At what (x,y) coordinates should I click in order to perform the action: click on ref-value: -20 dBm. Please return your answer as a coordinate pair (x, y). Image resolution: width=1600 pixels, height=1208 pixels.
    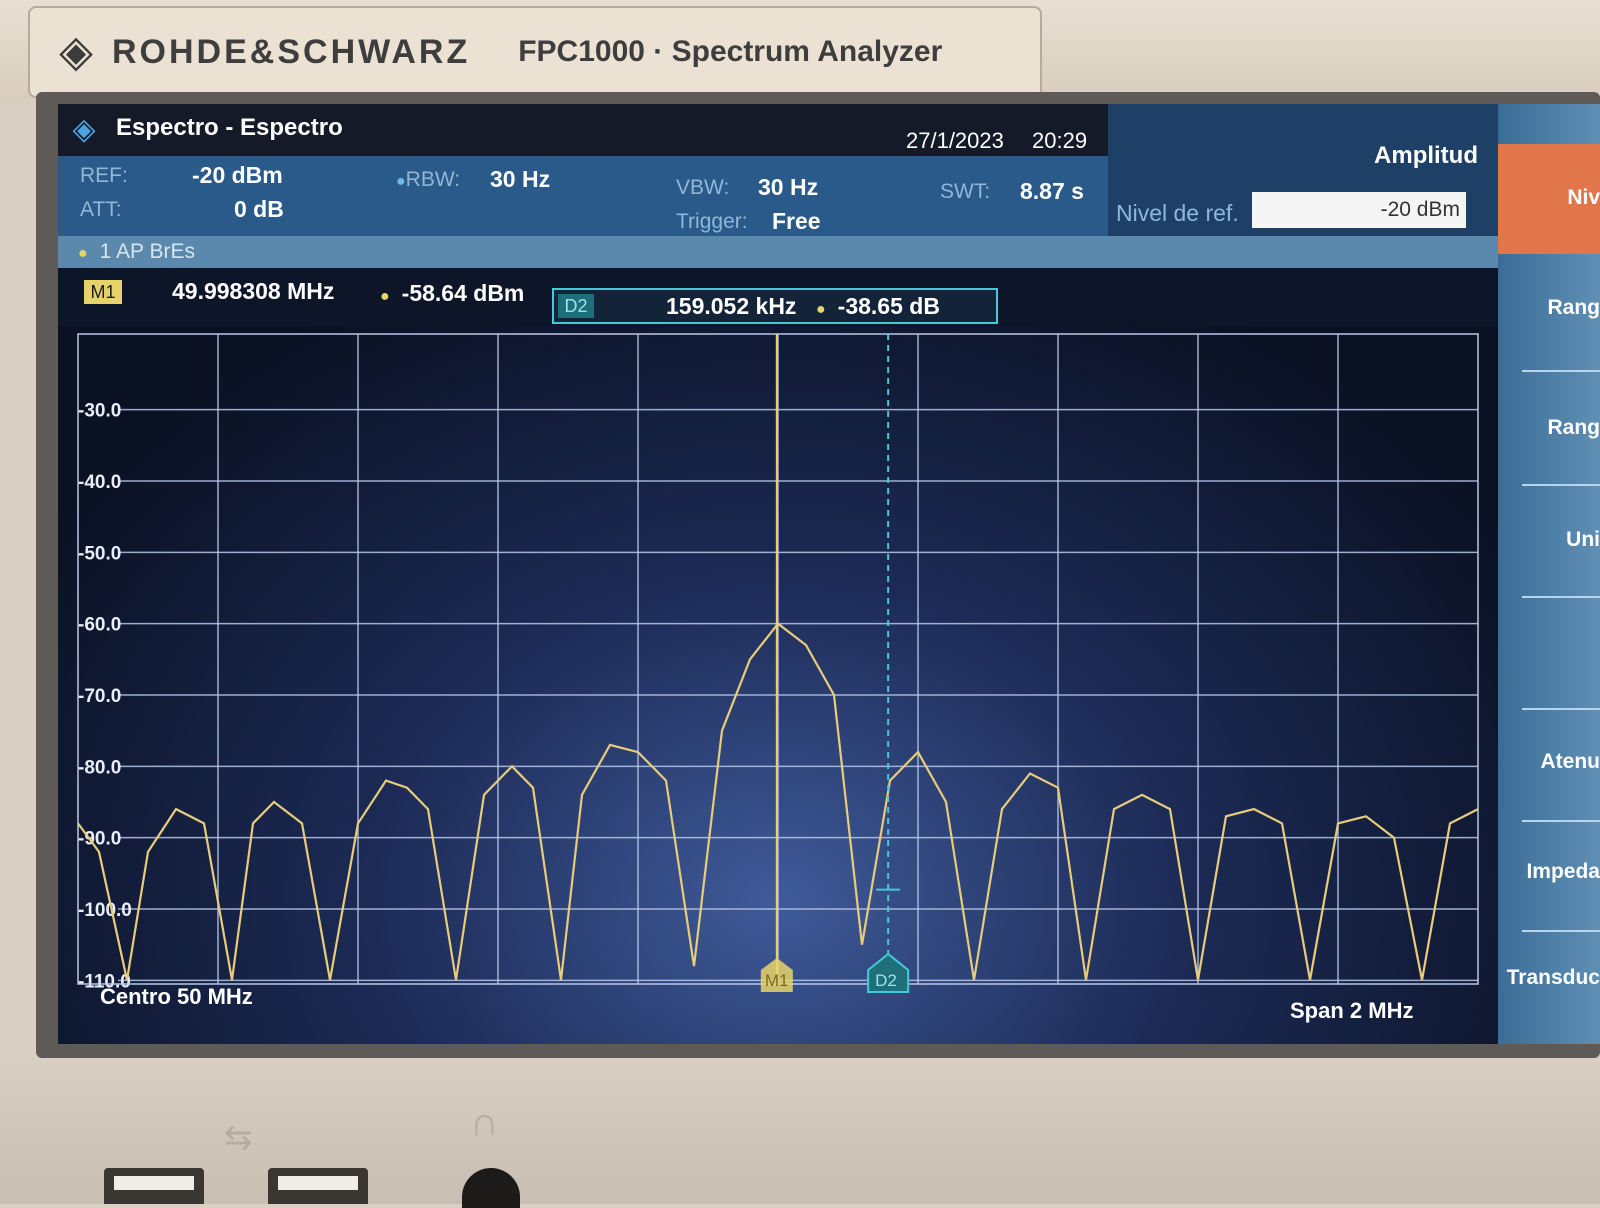
    Looking at the image, I should click on (237, 175).